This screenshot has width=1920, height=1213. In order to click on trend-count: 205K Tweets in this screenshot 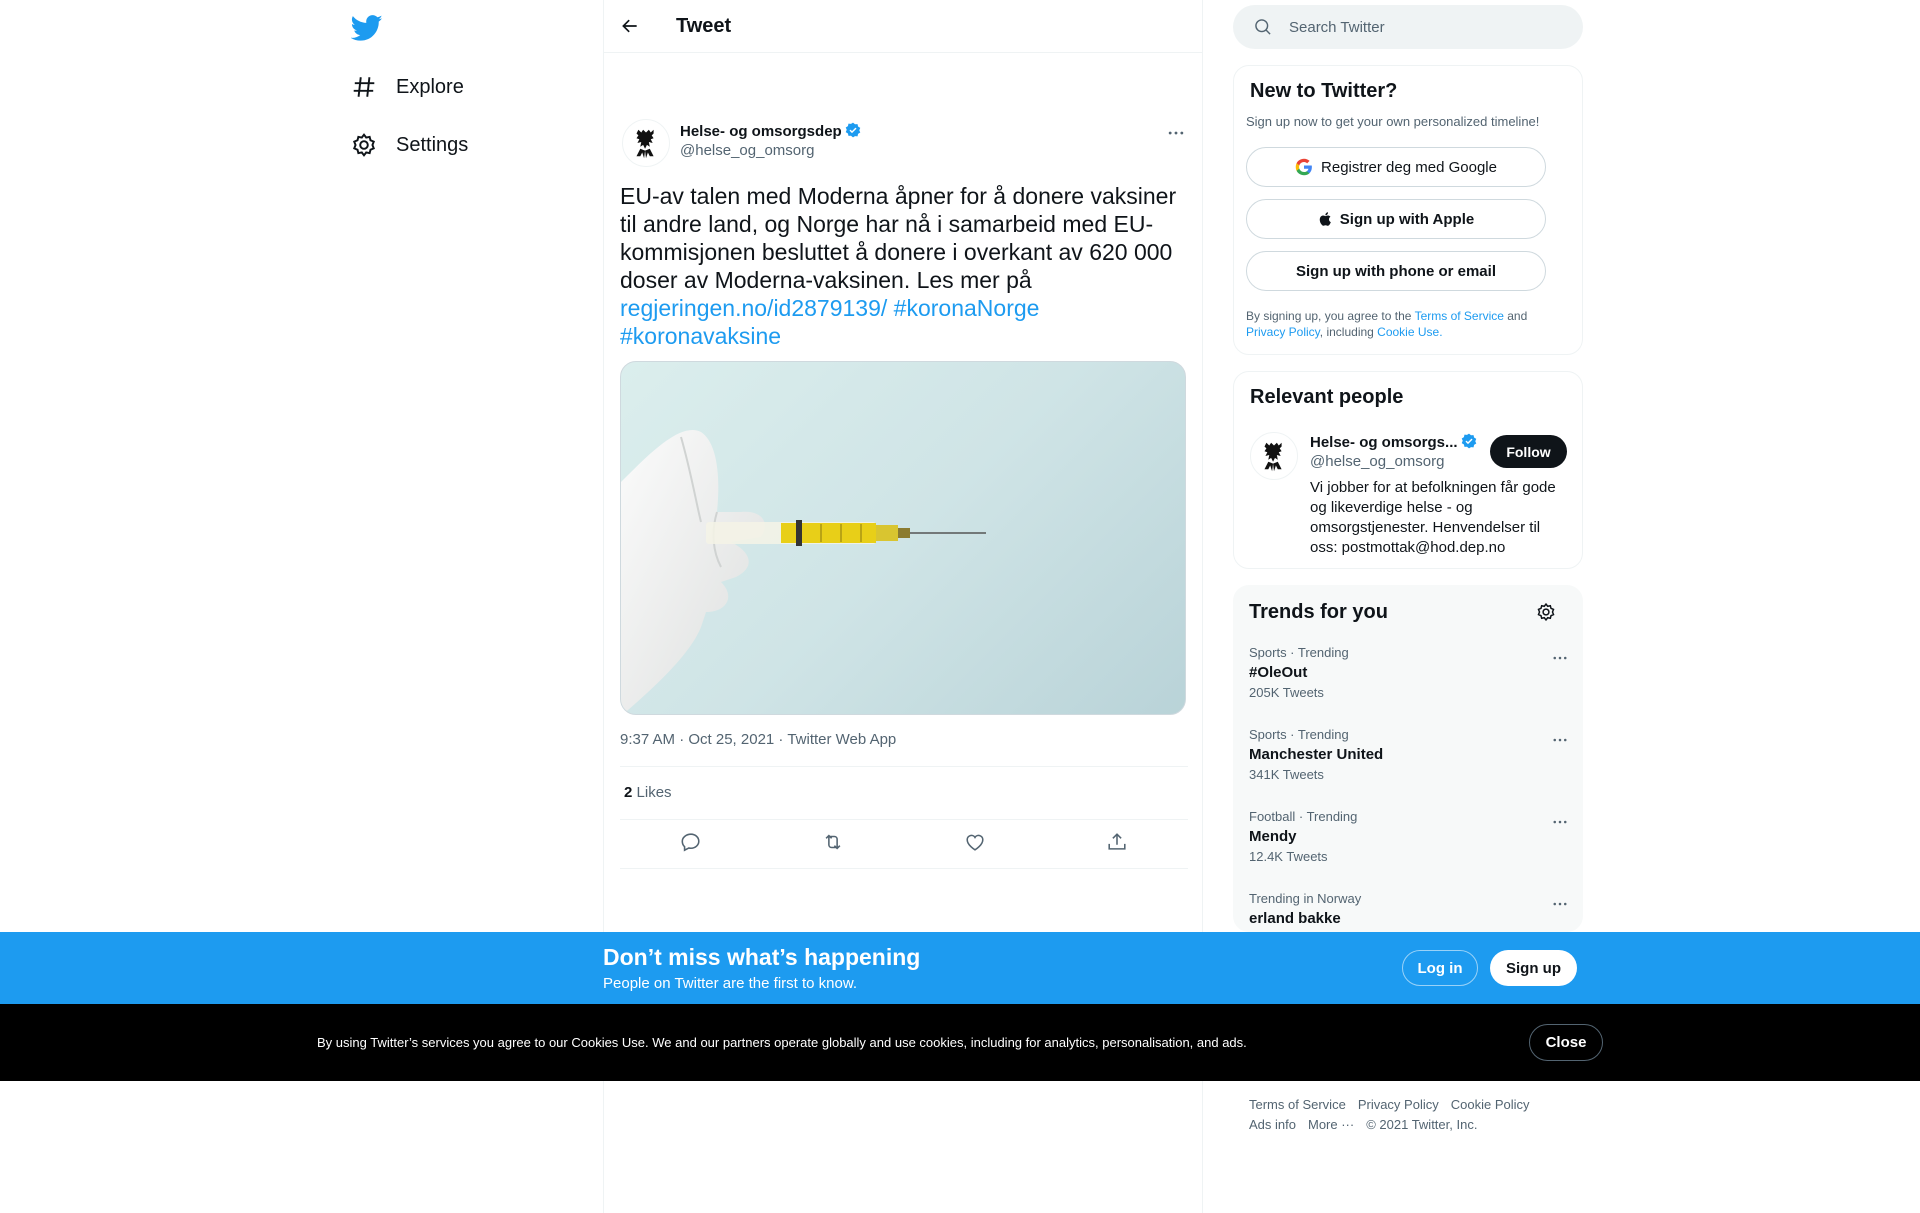, I will do `click(1286, 692)`.